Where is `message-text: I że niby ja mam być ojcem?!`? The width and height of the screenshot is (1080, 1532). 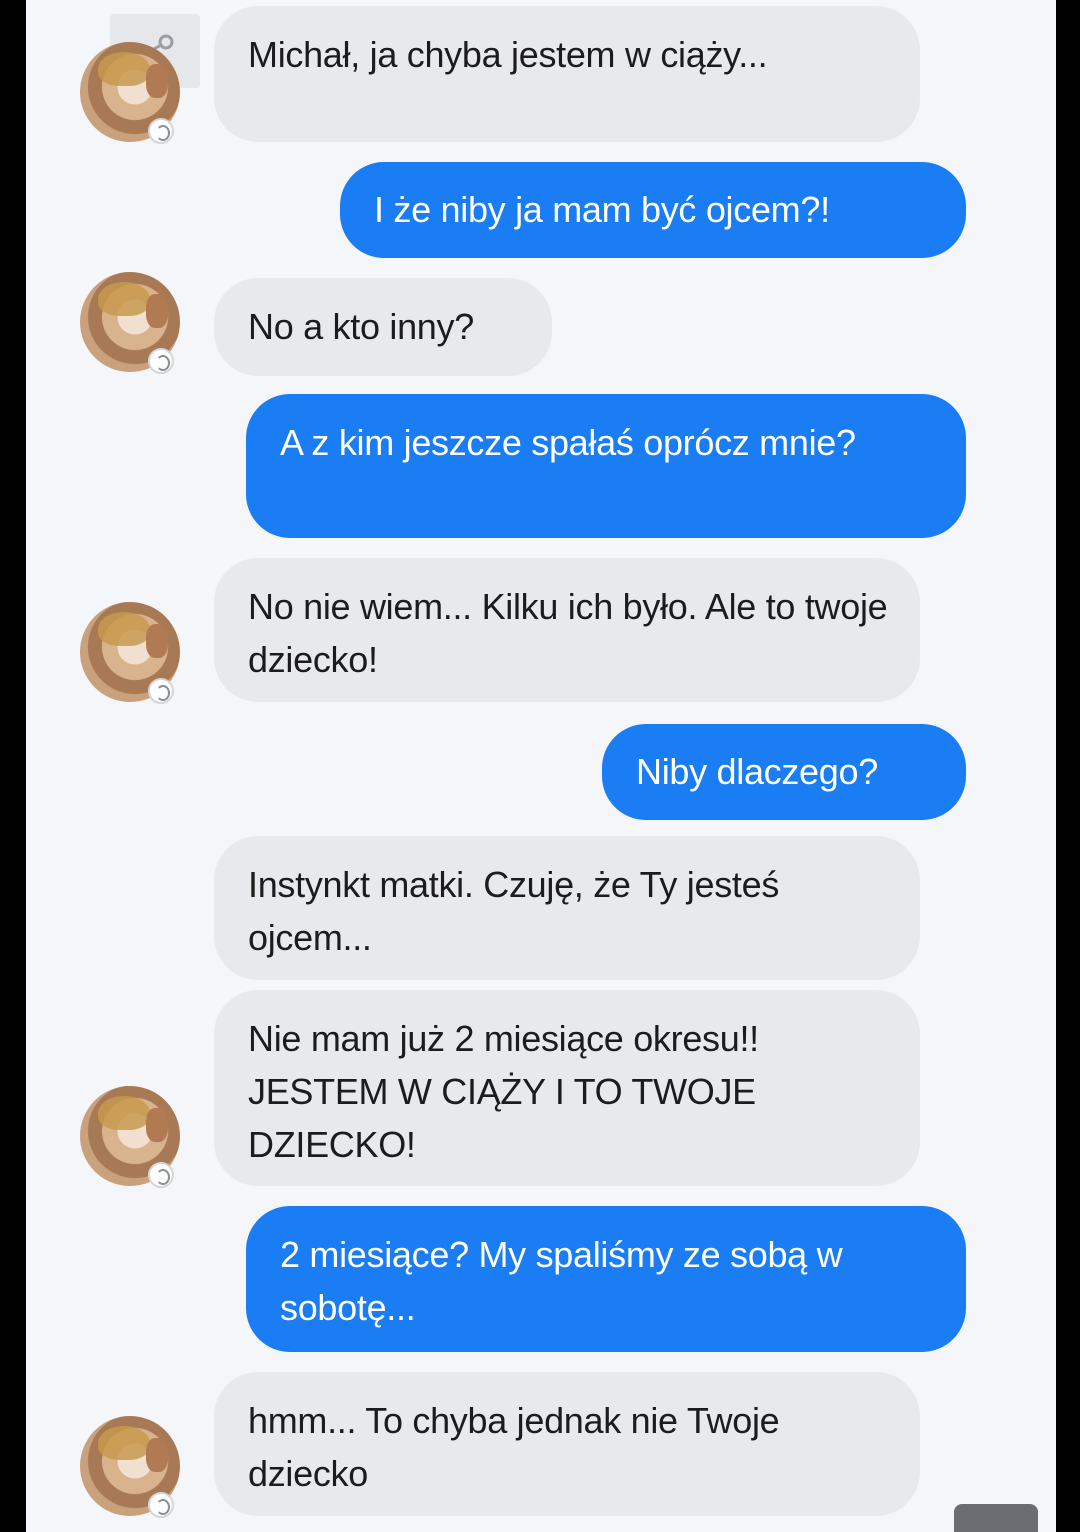
message-text: I że niby ja mam być ojcem?! is located at coordinates (602, 209).